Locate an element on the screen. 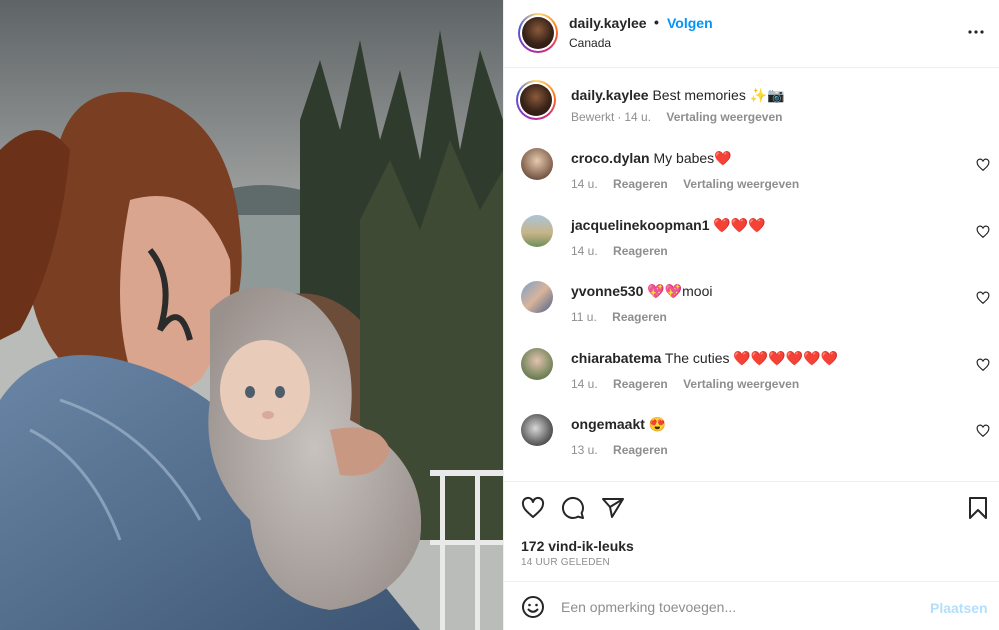 The height and width of the screenshot is (630, 999). post-header: daily.kaylee • Volgen Canada is located at coordinates (751, 34).